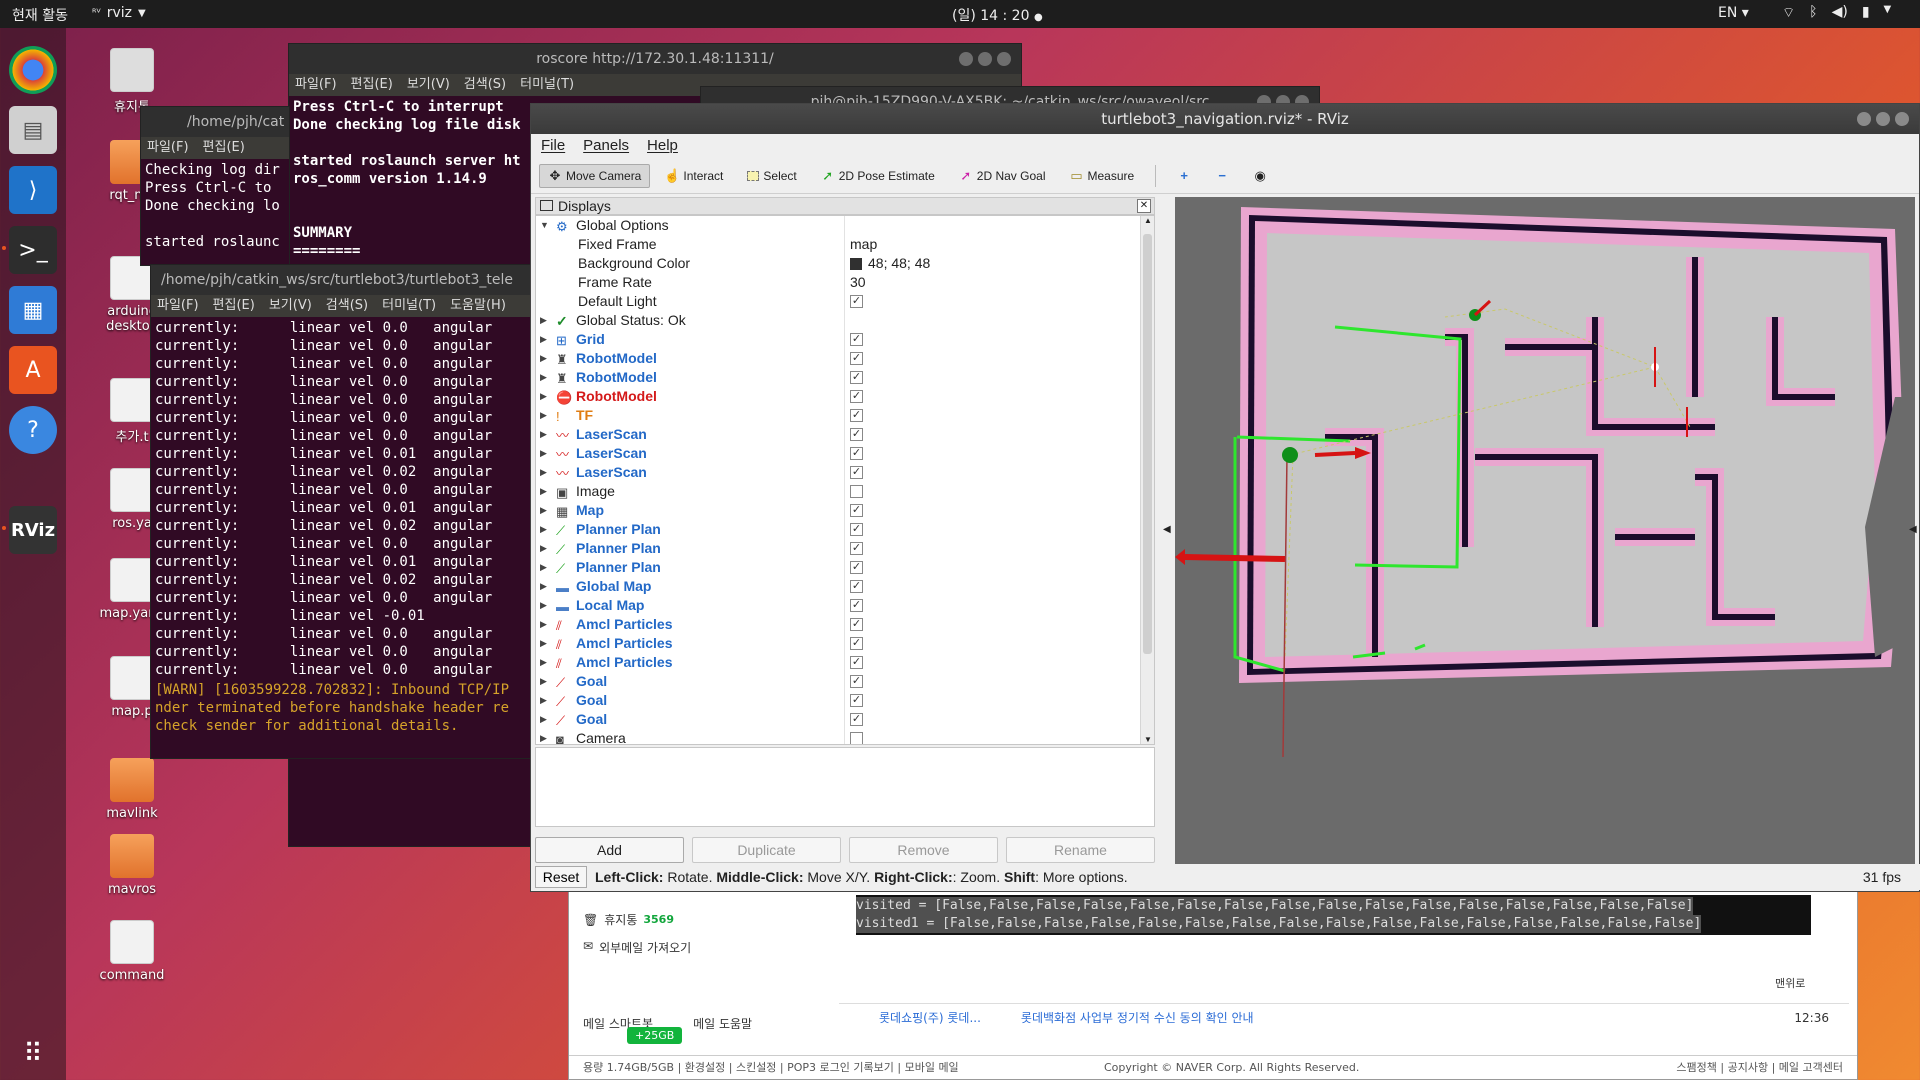 The image size is (1920, 1080). Describe the element at coordinates (836, 263) in the screenshot. I see `tree-row-background-color: Background Color 48; 48; 48` at that location.